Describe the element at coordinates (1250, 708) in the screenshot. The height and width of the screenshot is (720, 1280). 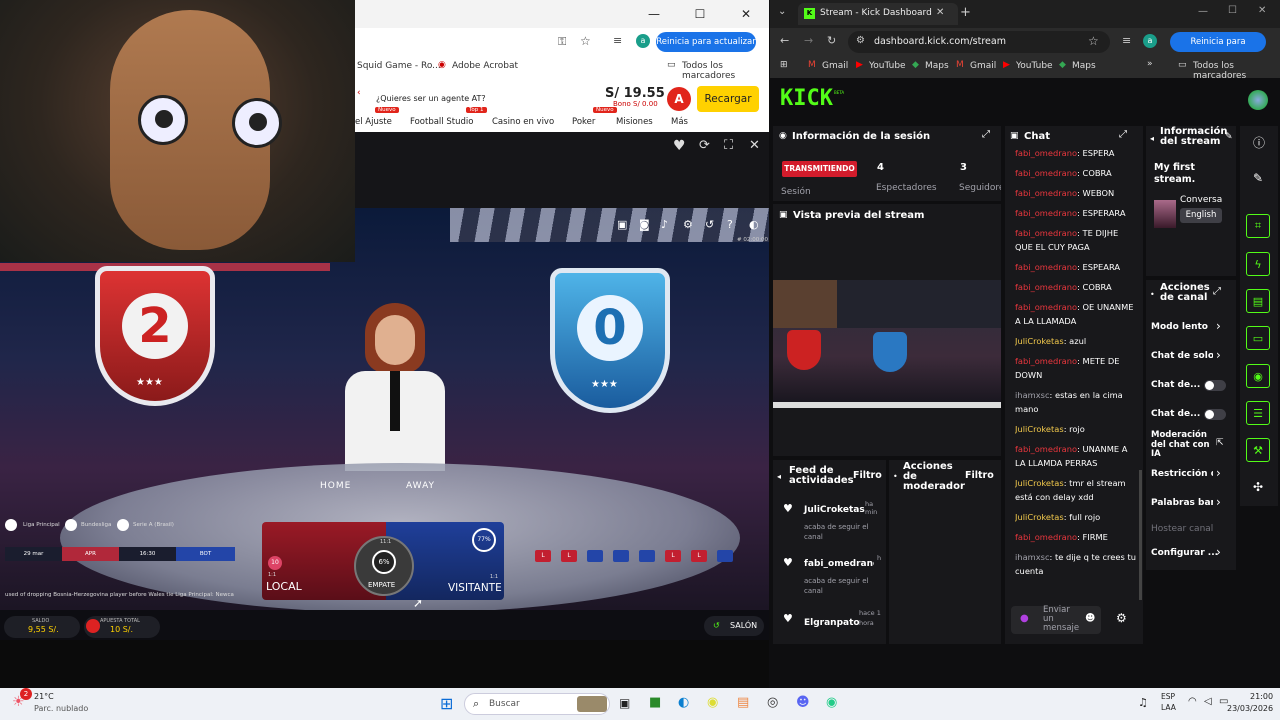
I see `clock-date: 23/03/2026` at that location.